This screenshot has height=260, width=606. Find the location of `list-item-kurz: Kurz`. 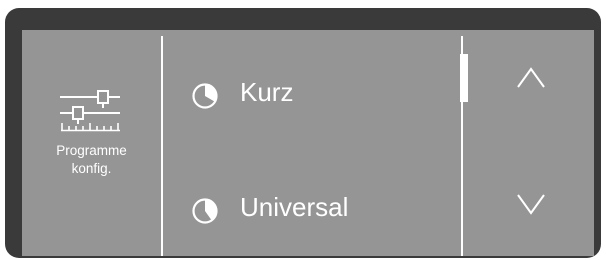

list-item-kurz: Kurz is located at coordinates (310, 93).